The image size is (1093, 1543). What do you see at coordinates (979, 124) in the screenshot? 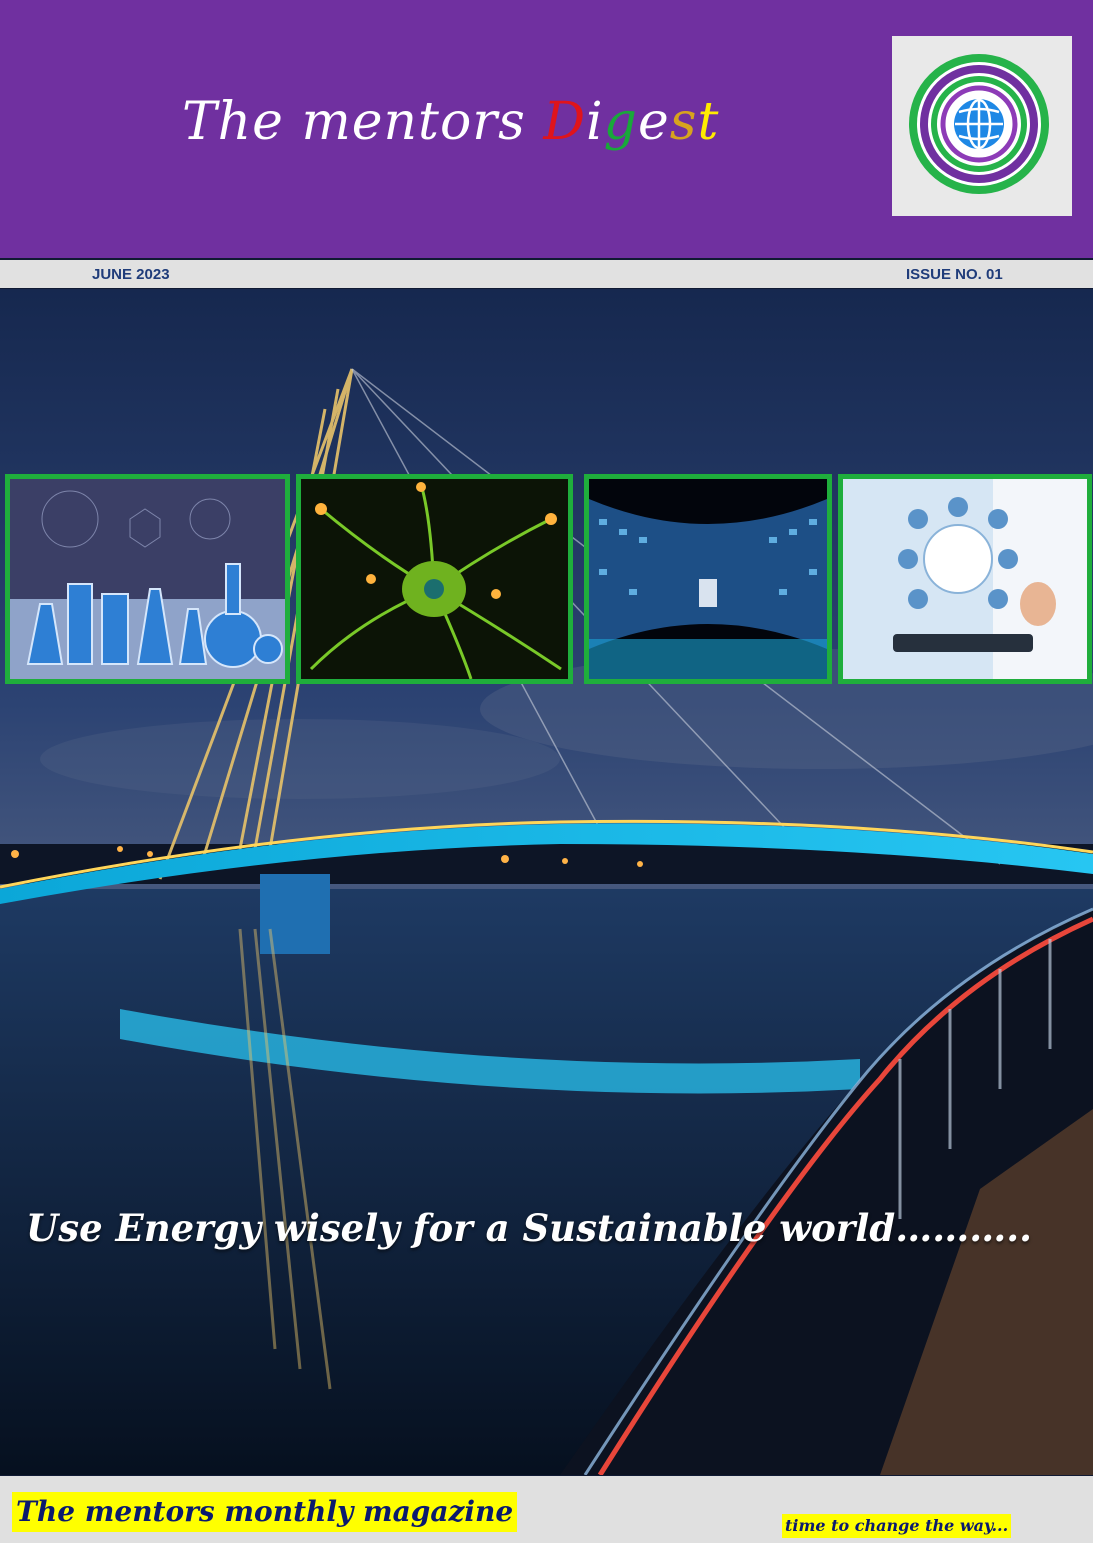
I see `globe-logo-icon` at bounding box center [979, 124].